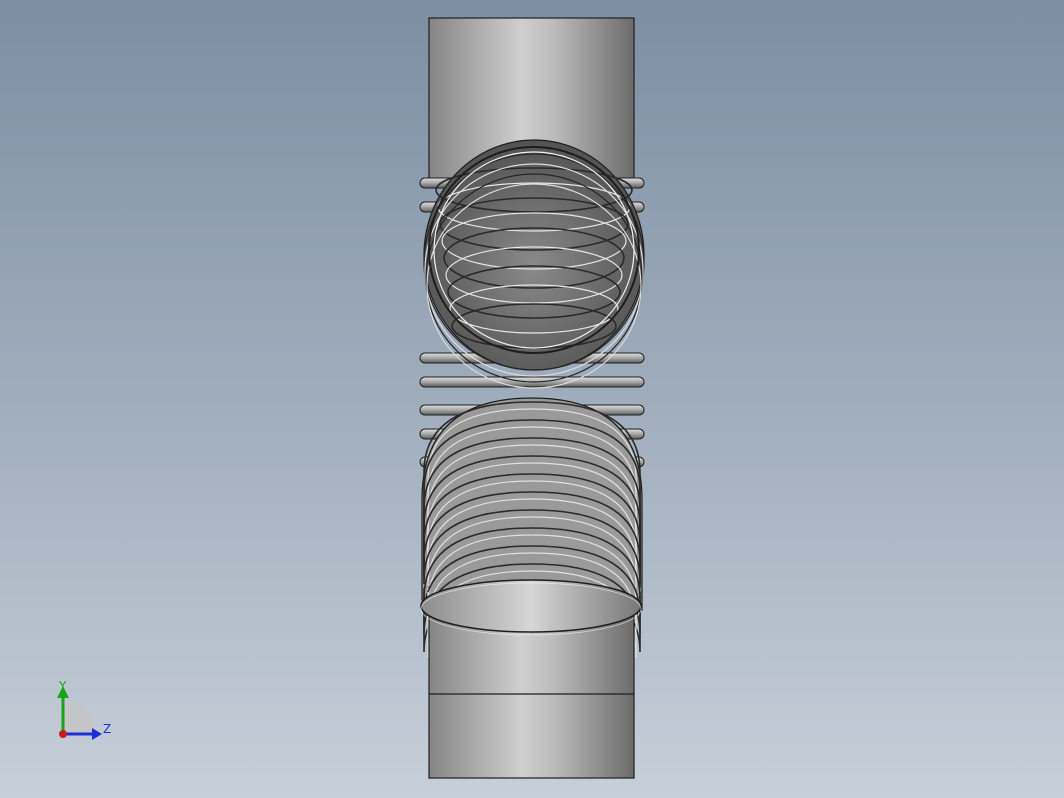  Describe the element at coordinates (107, 729) in the screenshot. I see `z-axis-label: Z` at that location.